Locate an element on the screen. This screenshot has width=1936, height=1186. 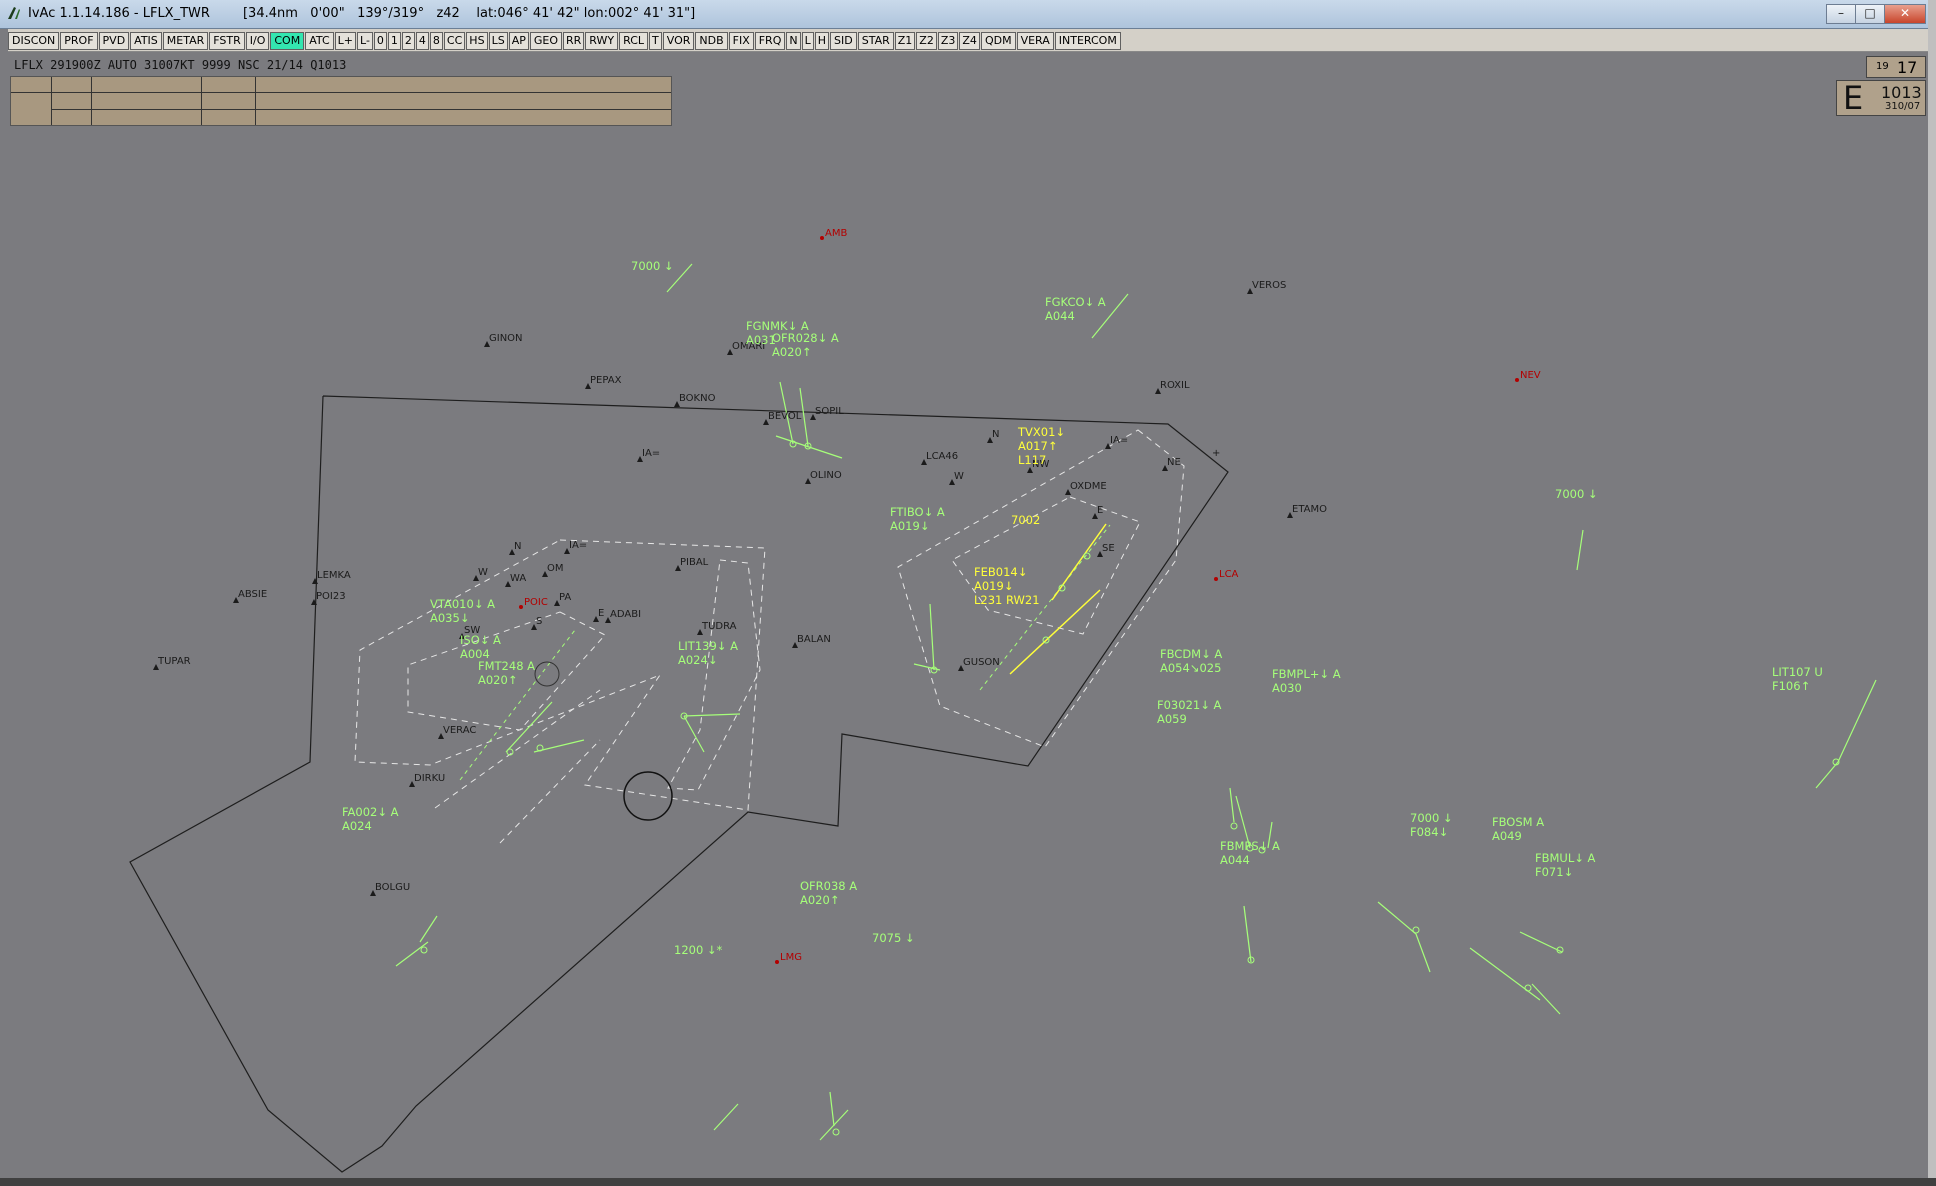
fix-lemka: LEMKA is located at coordinates (331, 577).